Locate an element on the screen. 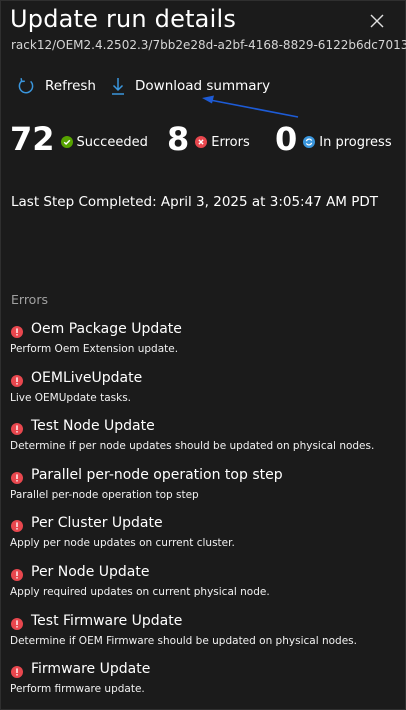 The width and height of the screenshot is (406, 710). close-button is located at coordinates (377, 21).